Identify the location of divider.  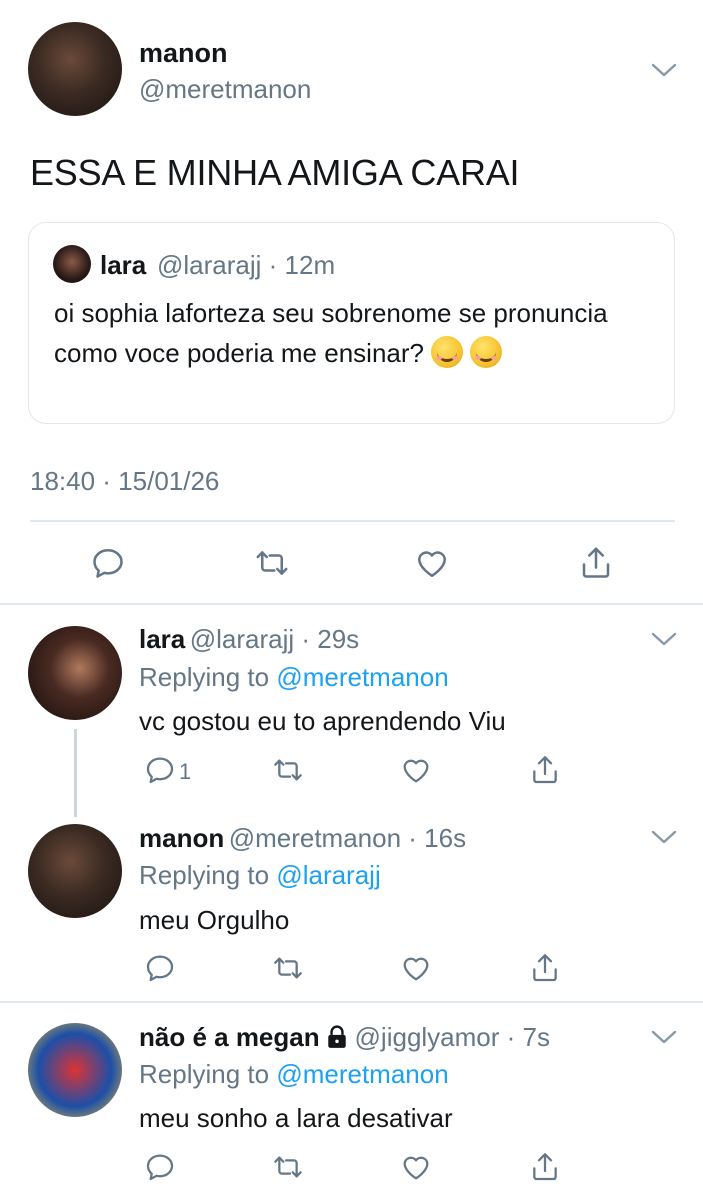
(352, 521).